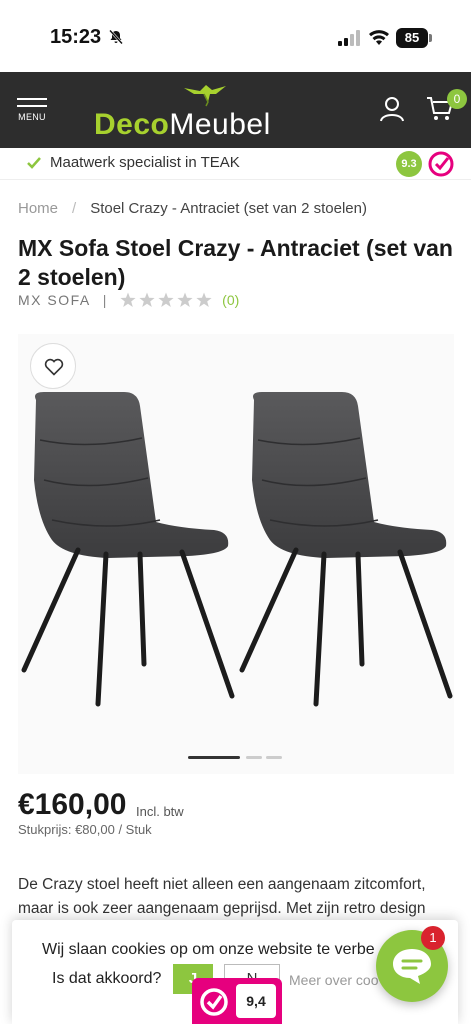 The width and height of the screenshot is (471, 1024). What do you see at coordinates (85, 829) in the screenshot?
I see `unit-price: Stukprijs: €80,00 / Stuk` at bounding box center [85, 829].